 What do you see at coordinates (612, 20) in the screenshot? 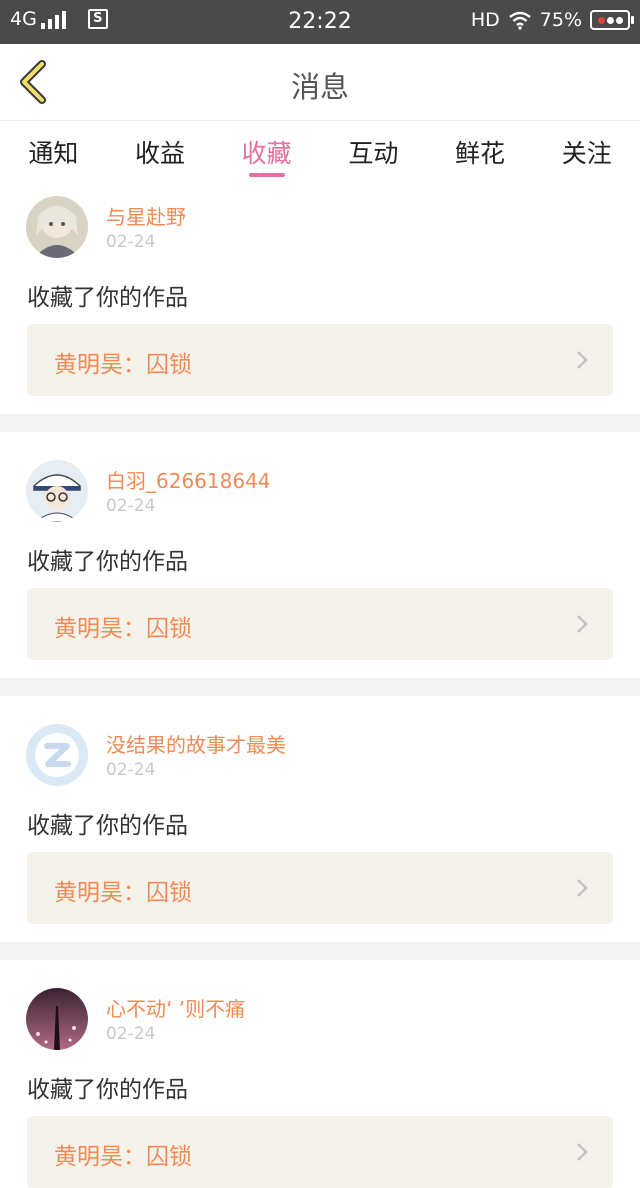
I see `battery-icon` at bounding box center [612, 20].